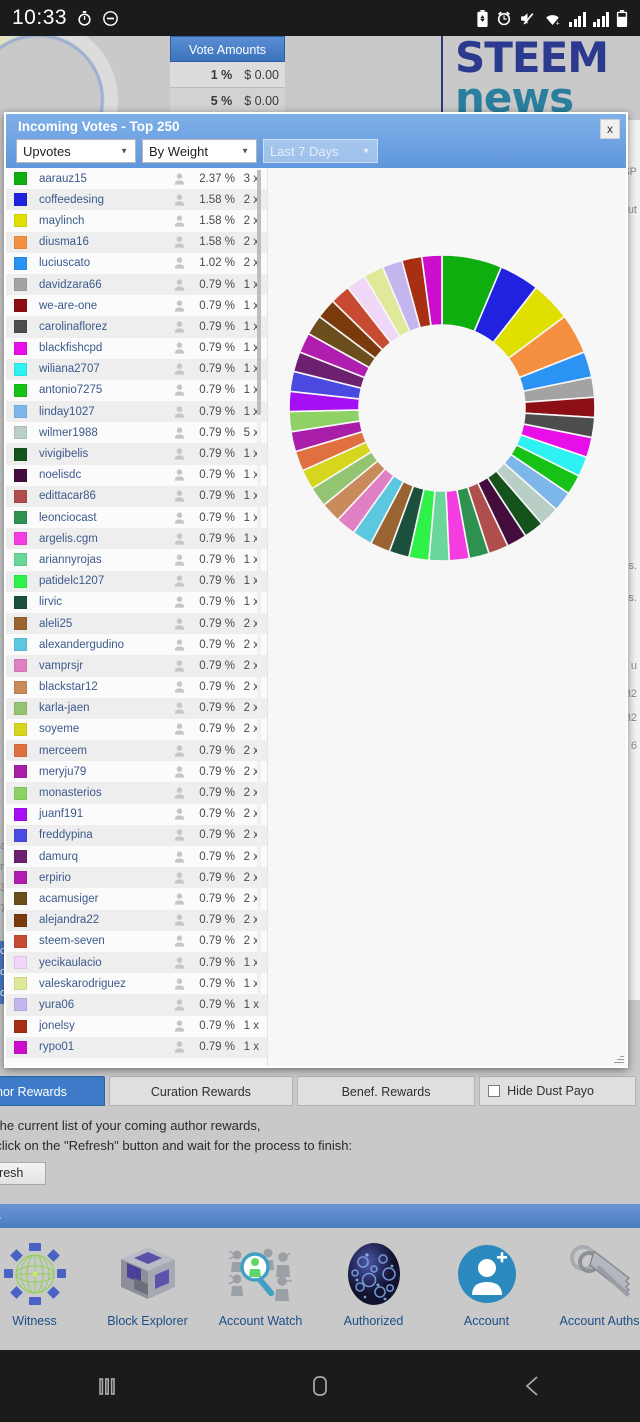 The image size is (640, 1422). Describe the element at coordinates (618, 1058) in the screenshot. I see `resize-handle` at that location.